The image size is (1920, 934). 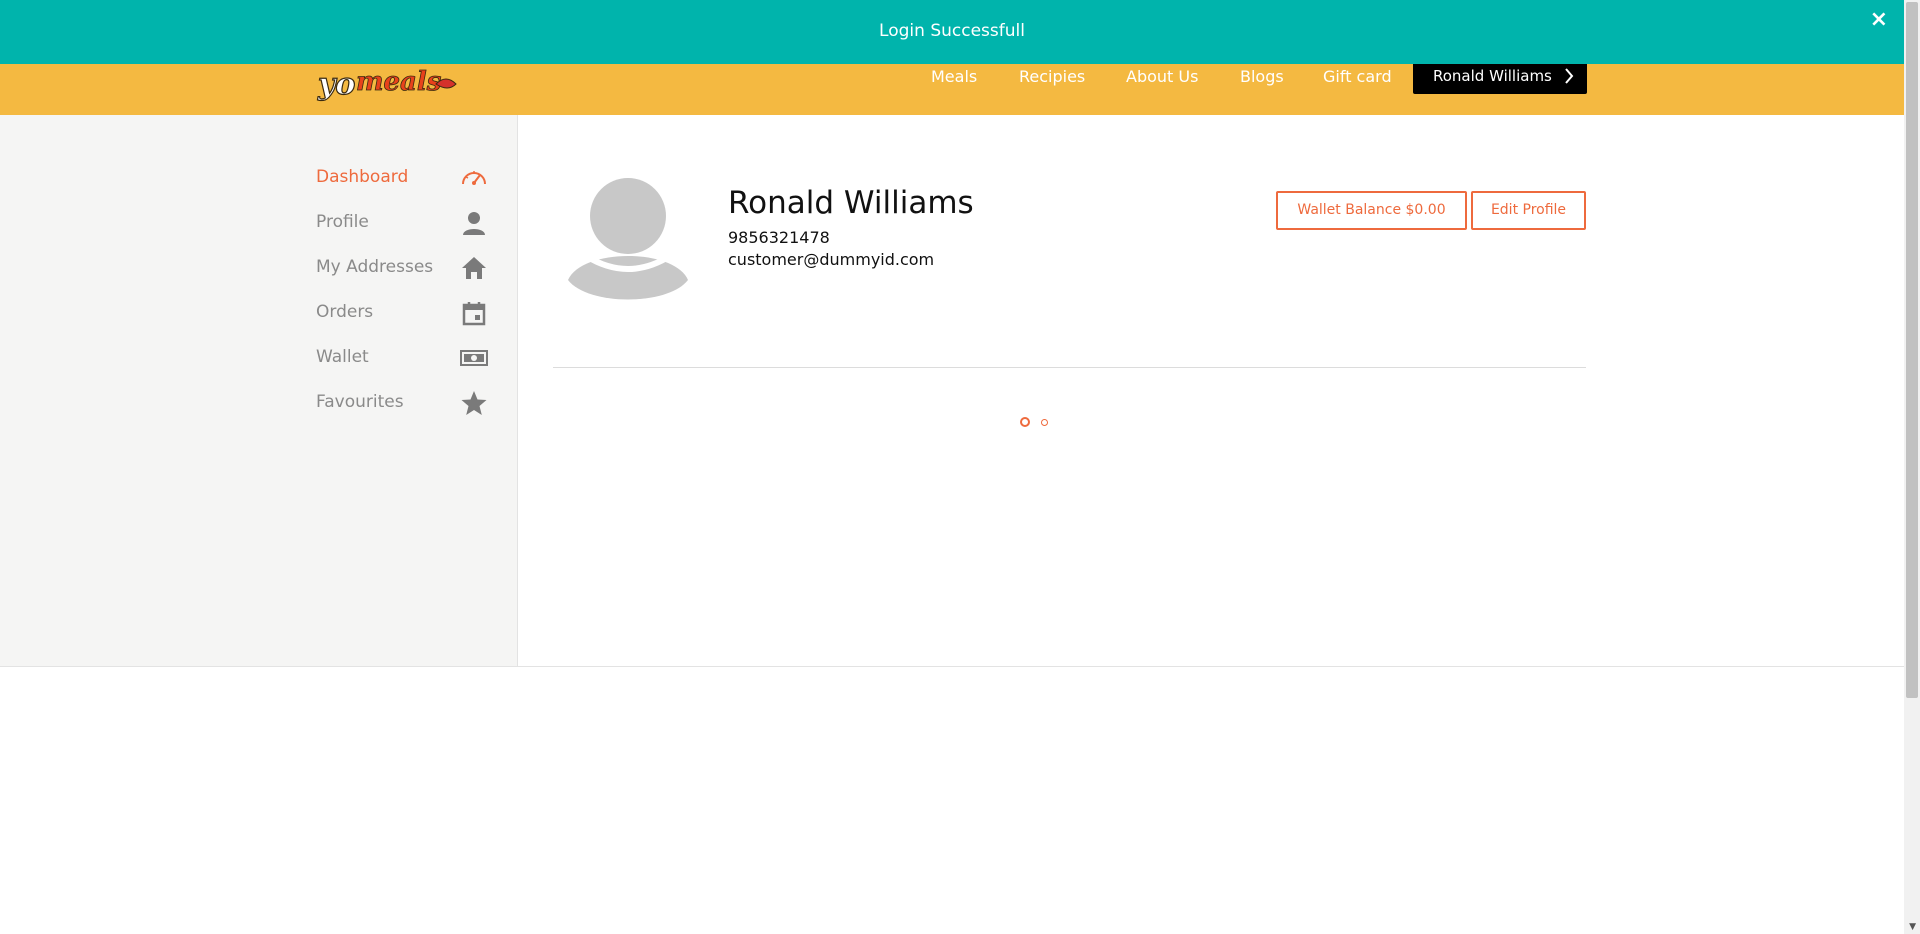 I want to click on nav-meals: Meals, so click(x=954, y=77).